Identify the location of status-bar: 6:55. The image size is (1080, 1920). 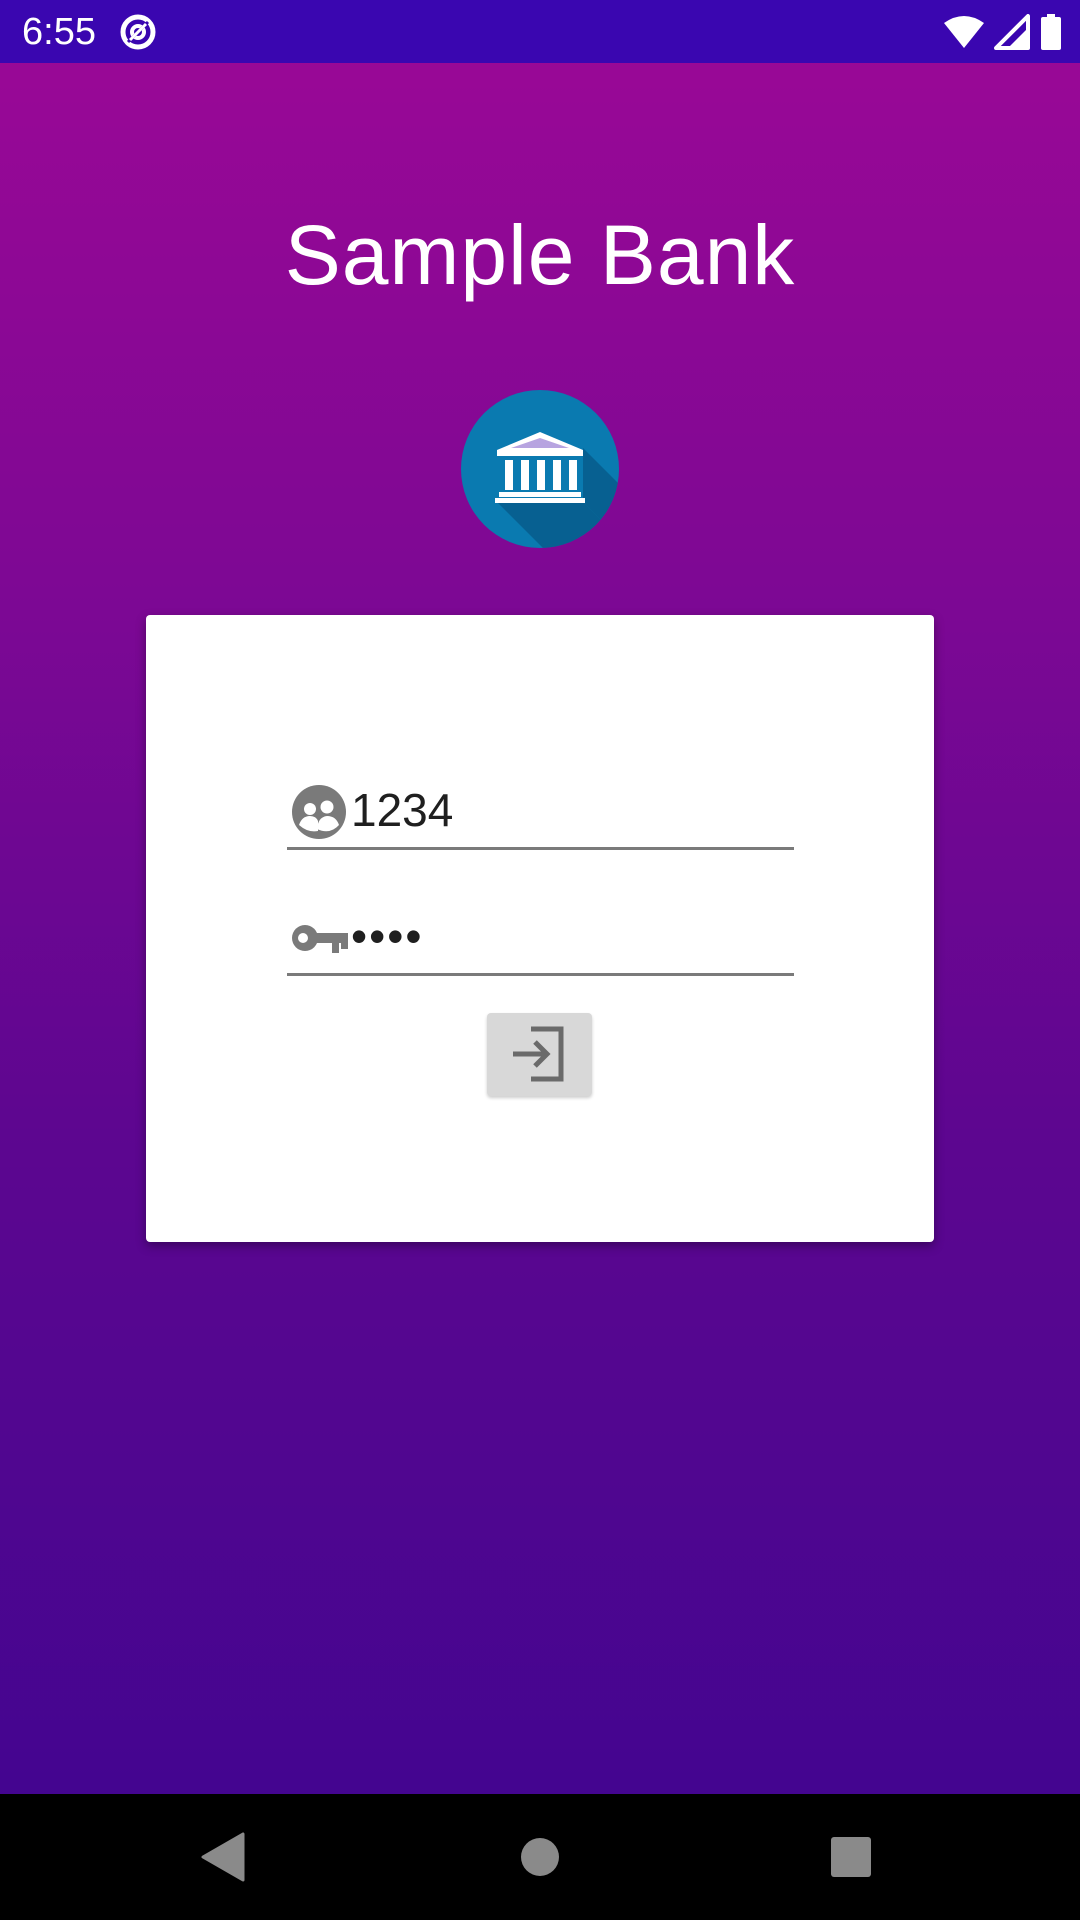
(540, 31).